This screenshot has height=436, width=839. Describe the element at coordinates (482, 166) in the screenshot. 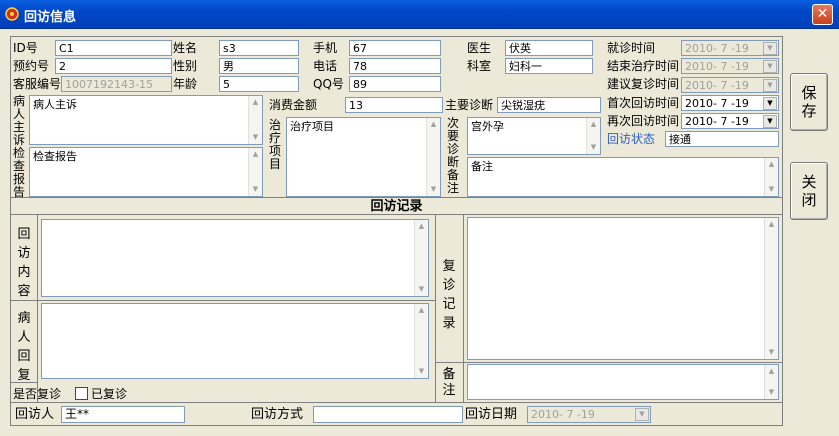

I see `remark-text: 备注` at that location.